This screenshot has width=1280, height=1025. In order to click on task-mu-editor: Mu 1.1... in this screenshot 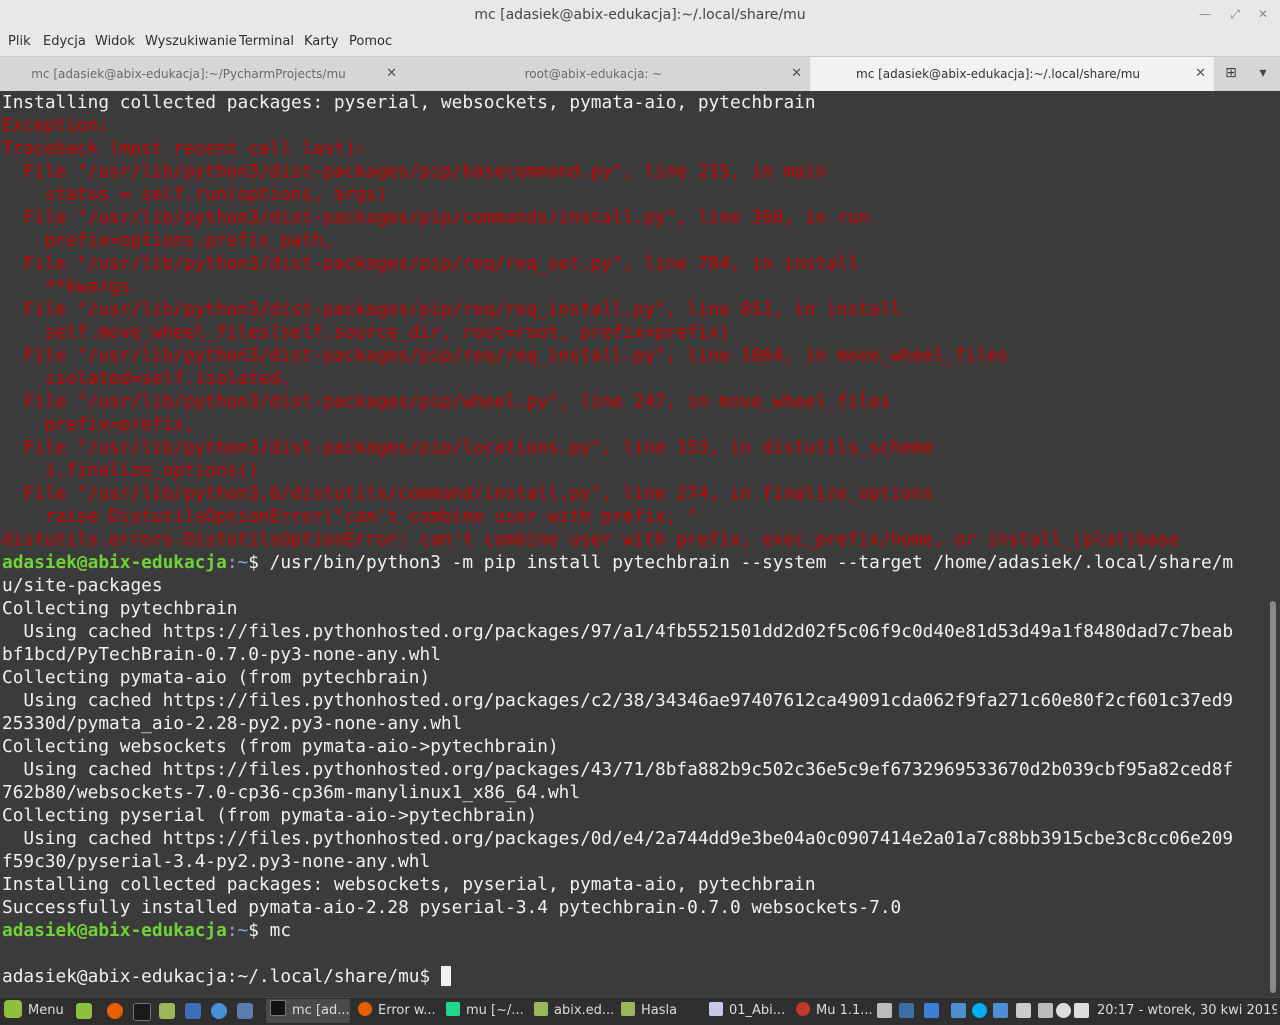, I will do `click(834, 1011)`.